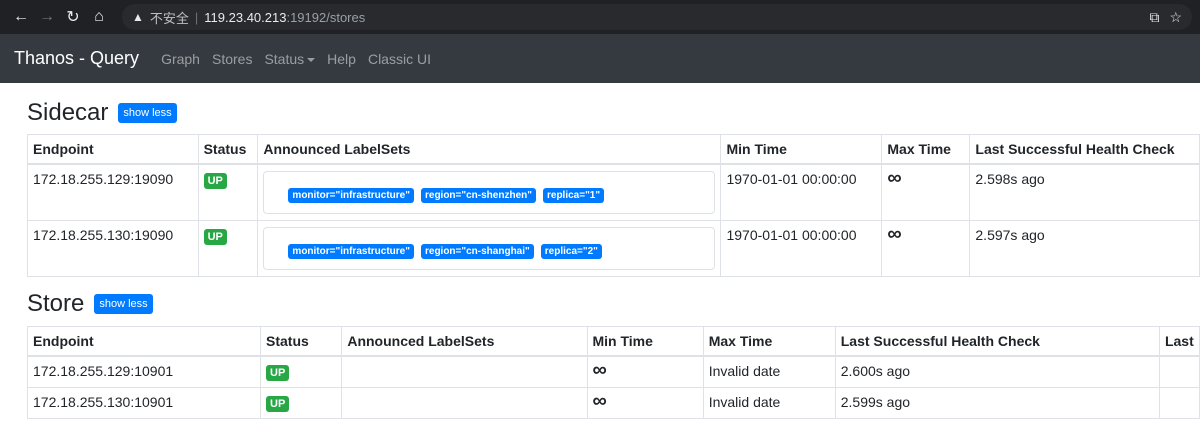 The height and width of the screenshot is (444, 1200). I want to click on home-icon: ⌂, so click(99, 17).